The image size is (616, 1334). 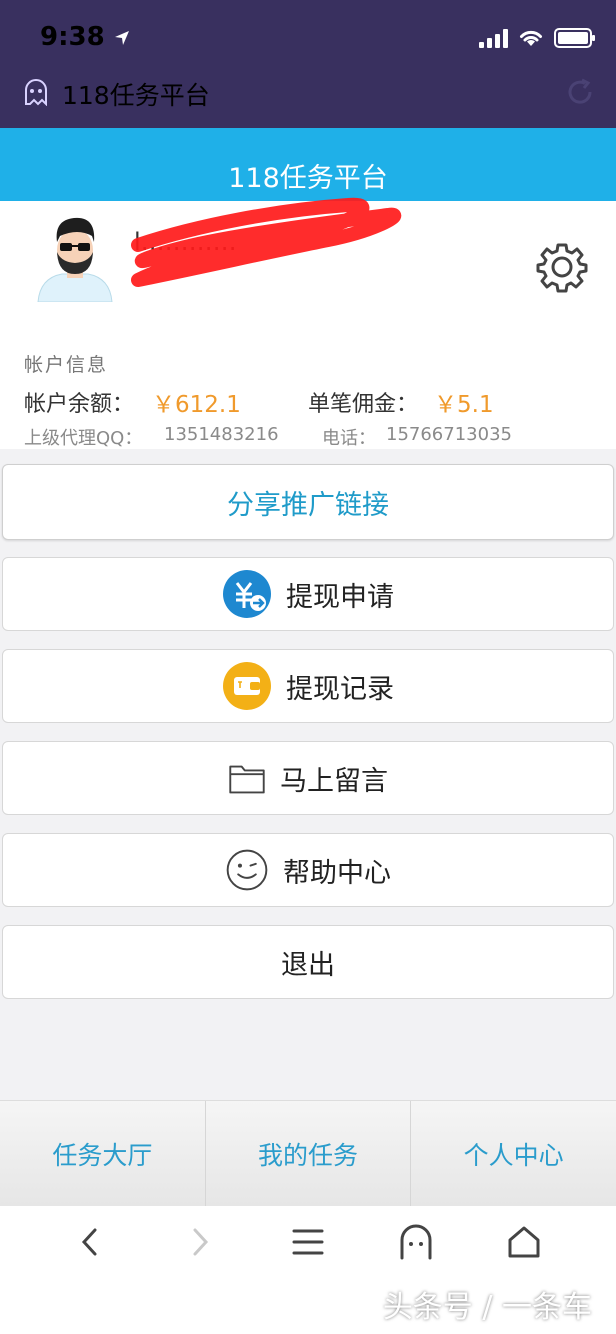 What do you see at coordinates (308, 505) in the screenshot?
I see `share-link-label: 分享推广链接` at bounding box center [308, 505].